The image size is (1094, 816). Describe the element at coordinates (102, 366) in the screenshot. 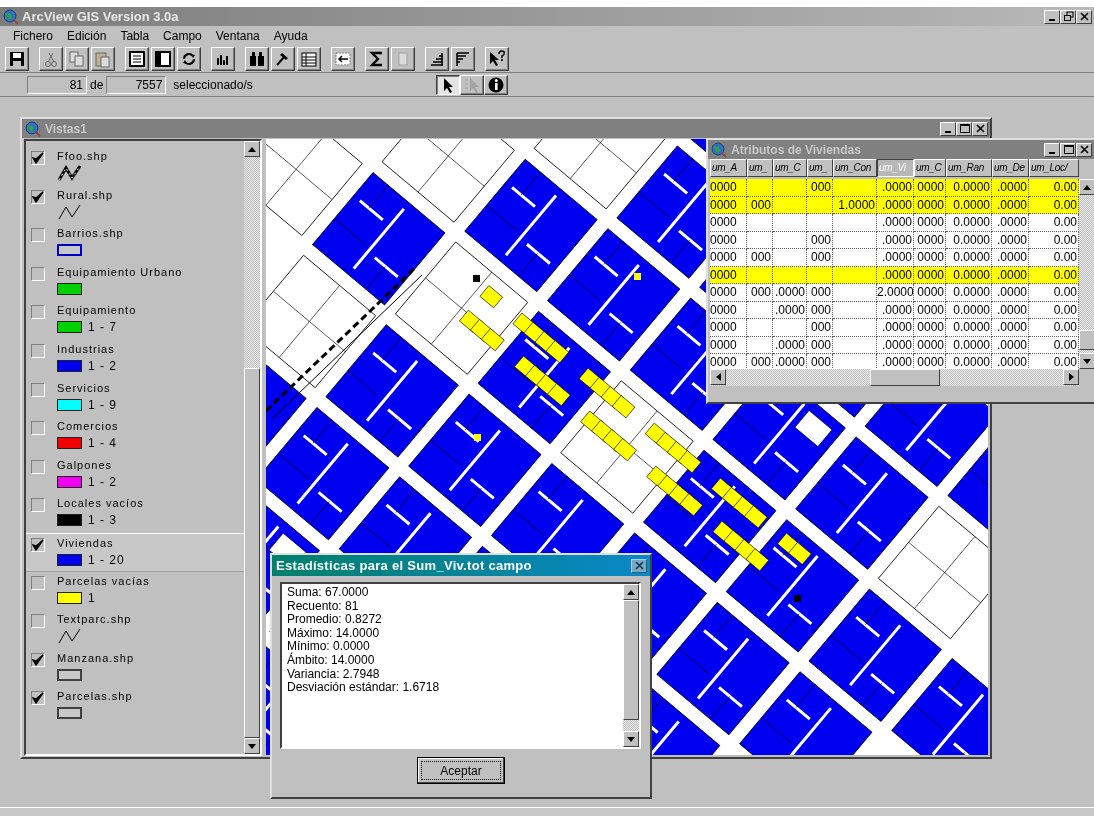

I see `range-label: 1 - 2` at that location.